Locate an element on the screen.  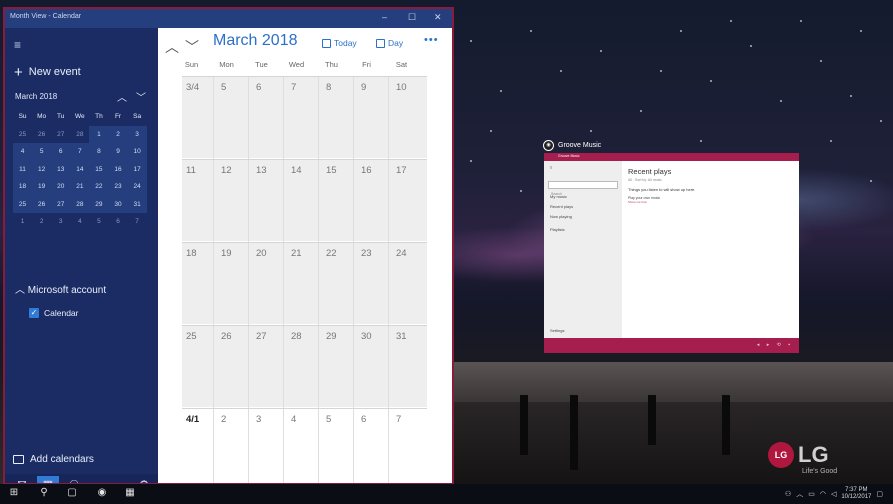
mini-calendar-day: 8 is located at coordinates (99, 152).